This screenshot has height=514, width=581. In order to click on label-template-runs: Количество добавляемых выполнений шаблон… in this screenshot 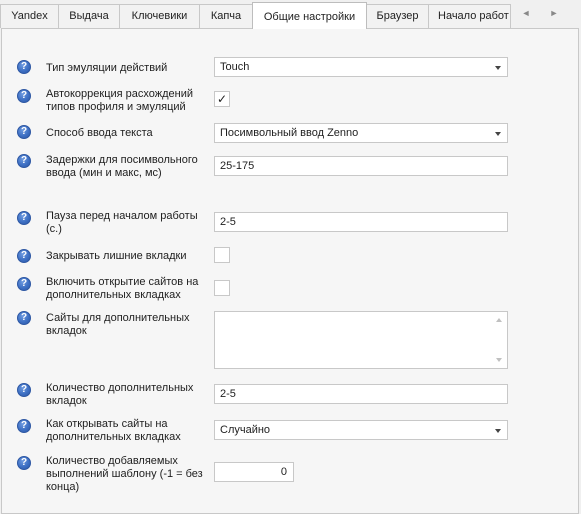, I will do `click(124, 474)`.